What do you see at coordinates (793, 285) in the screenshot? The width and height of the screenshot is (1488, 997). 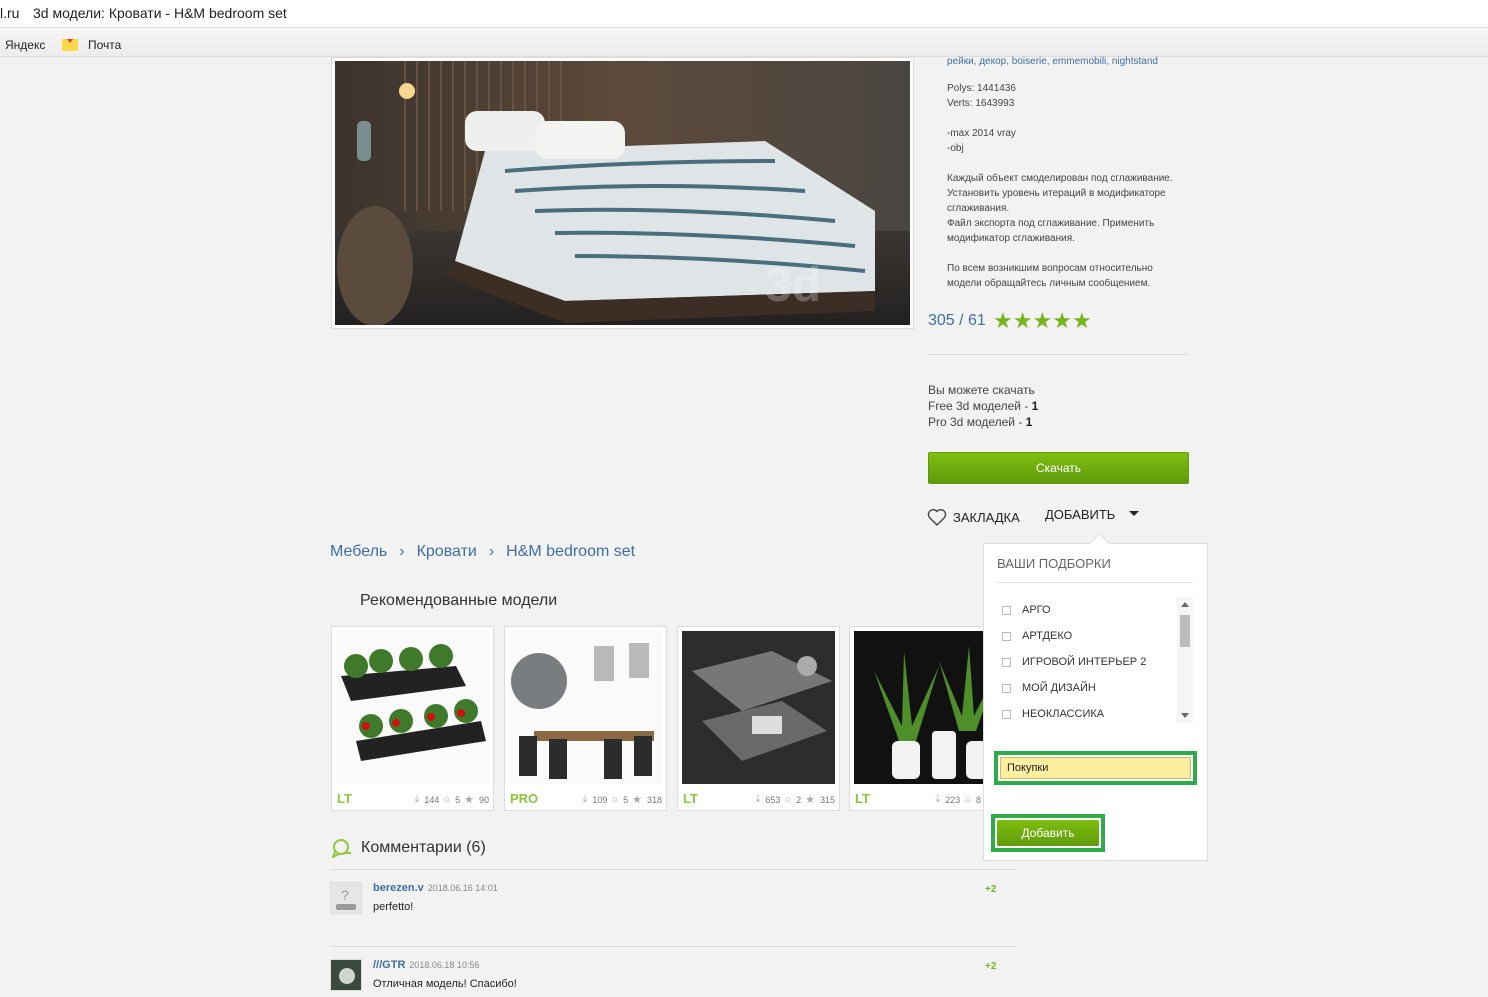 I see `svg-text: 3d` at bounding box center [793, 285].